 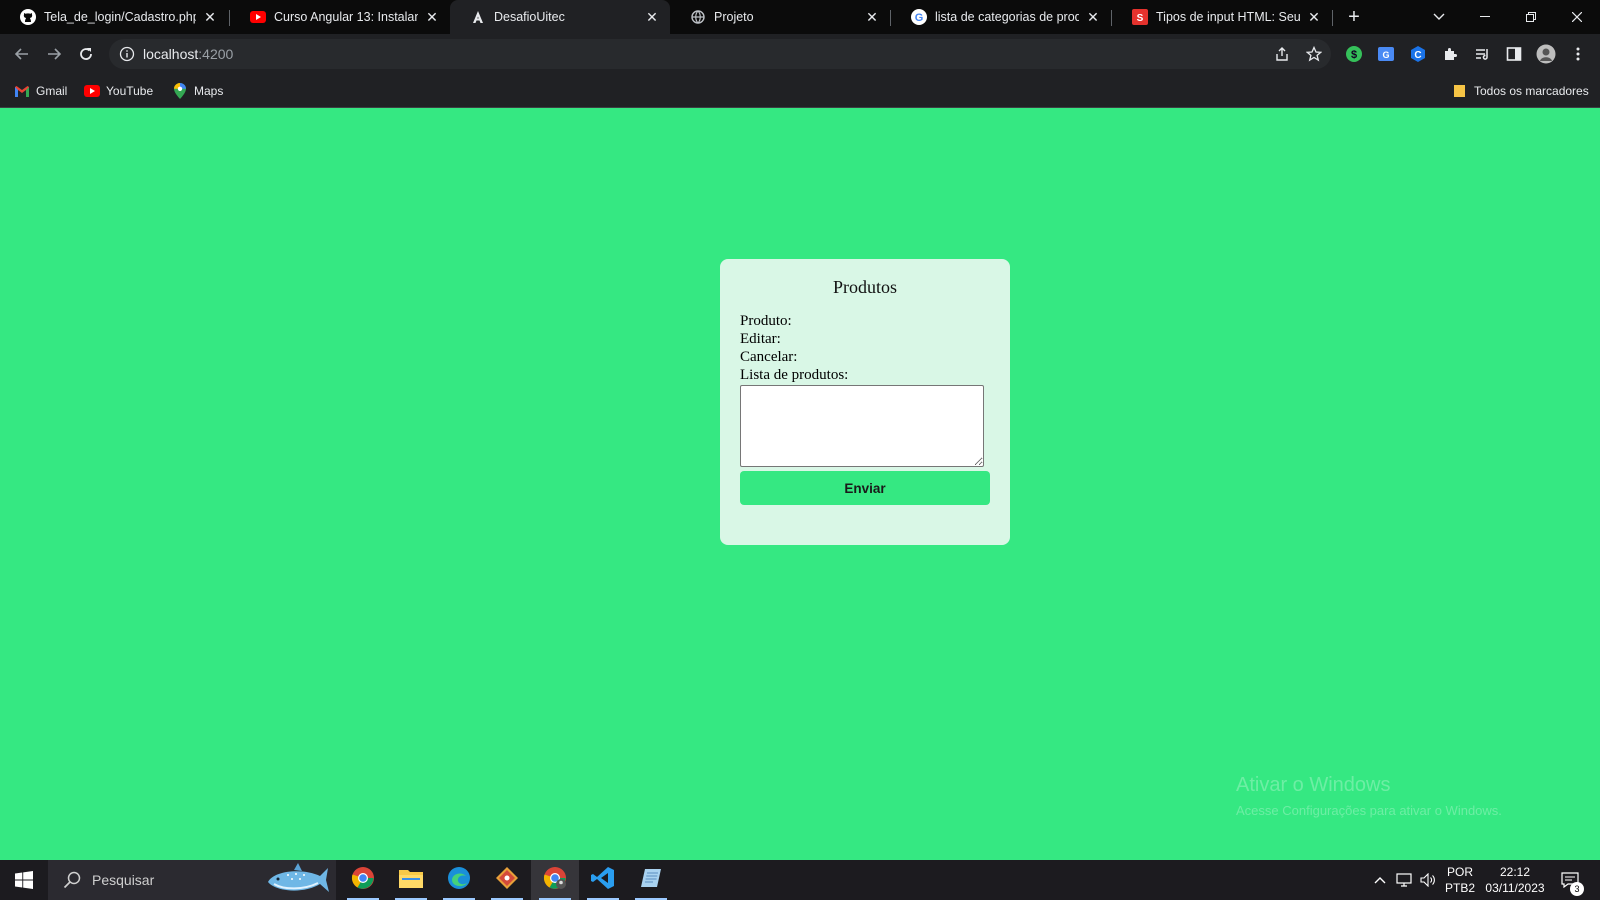 I want to click on watermark-title: Ativar o Windows, so click(x=1313, y=785).